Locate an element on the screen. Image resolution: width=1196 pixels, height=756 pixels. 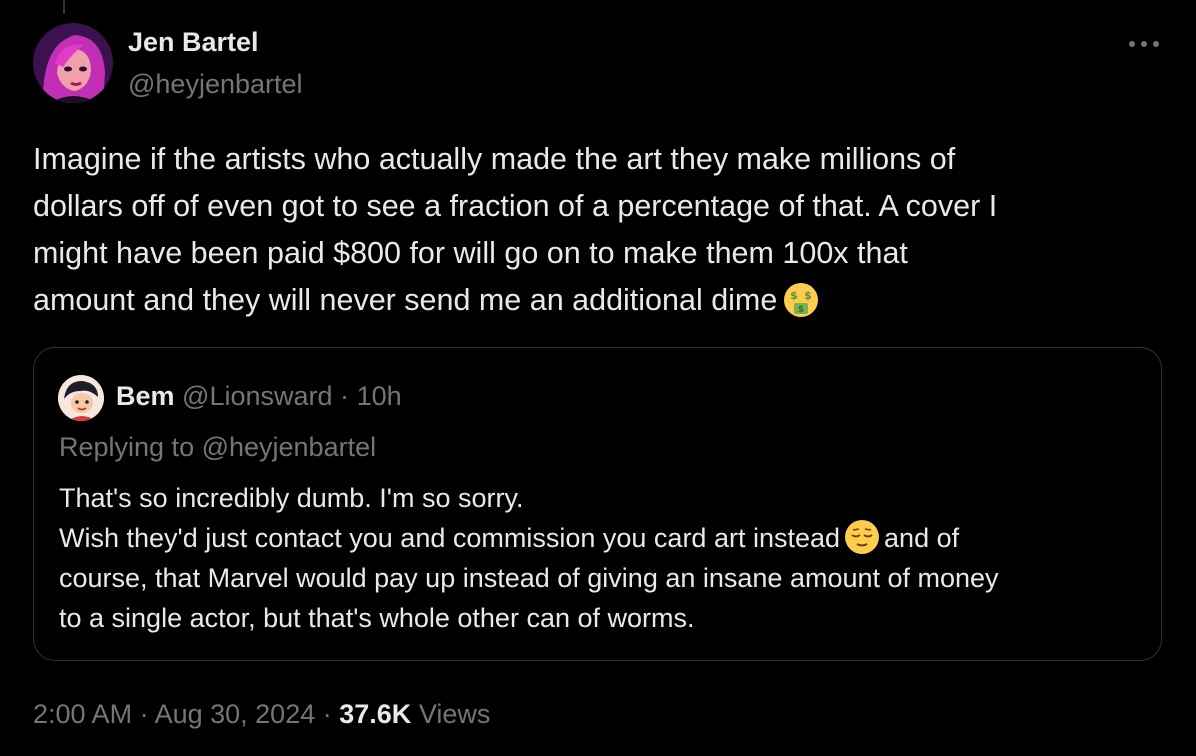
tweet-metadata: 2:00 AM · Aug 30, 2024 · 37.6K Views is located at coordinates (261, 714).